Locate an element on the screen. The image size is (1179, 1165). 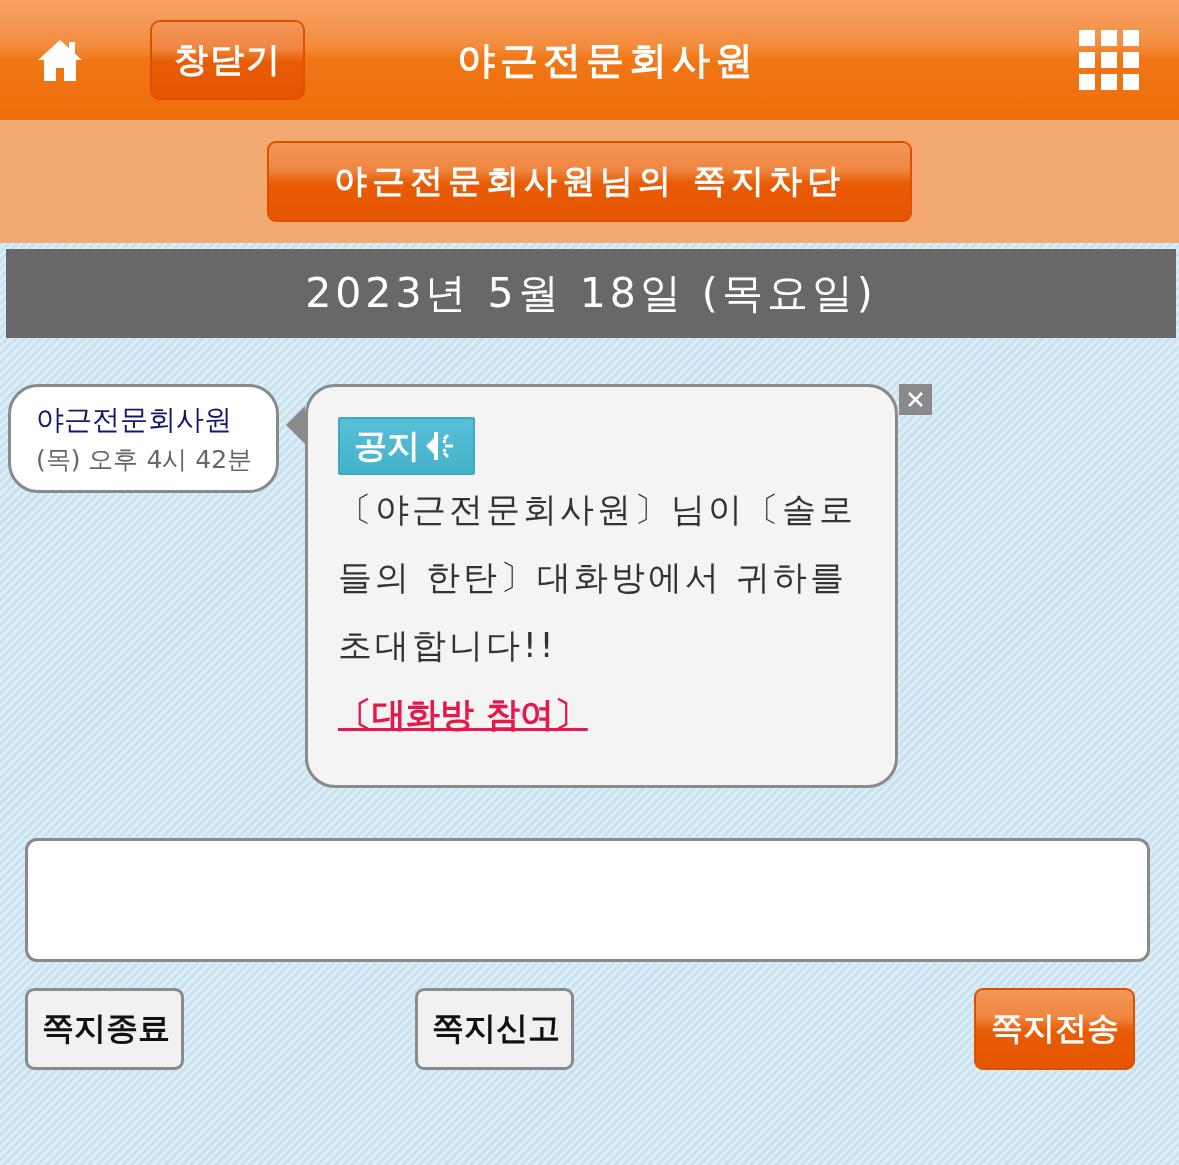
close-button is located at coordinates (915, 399).